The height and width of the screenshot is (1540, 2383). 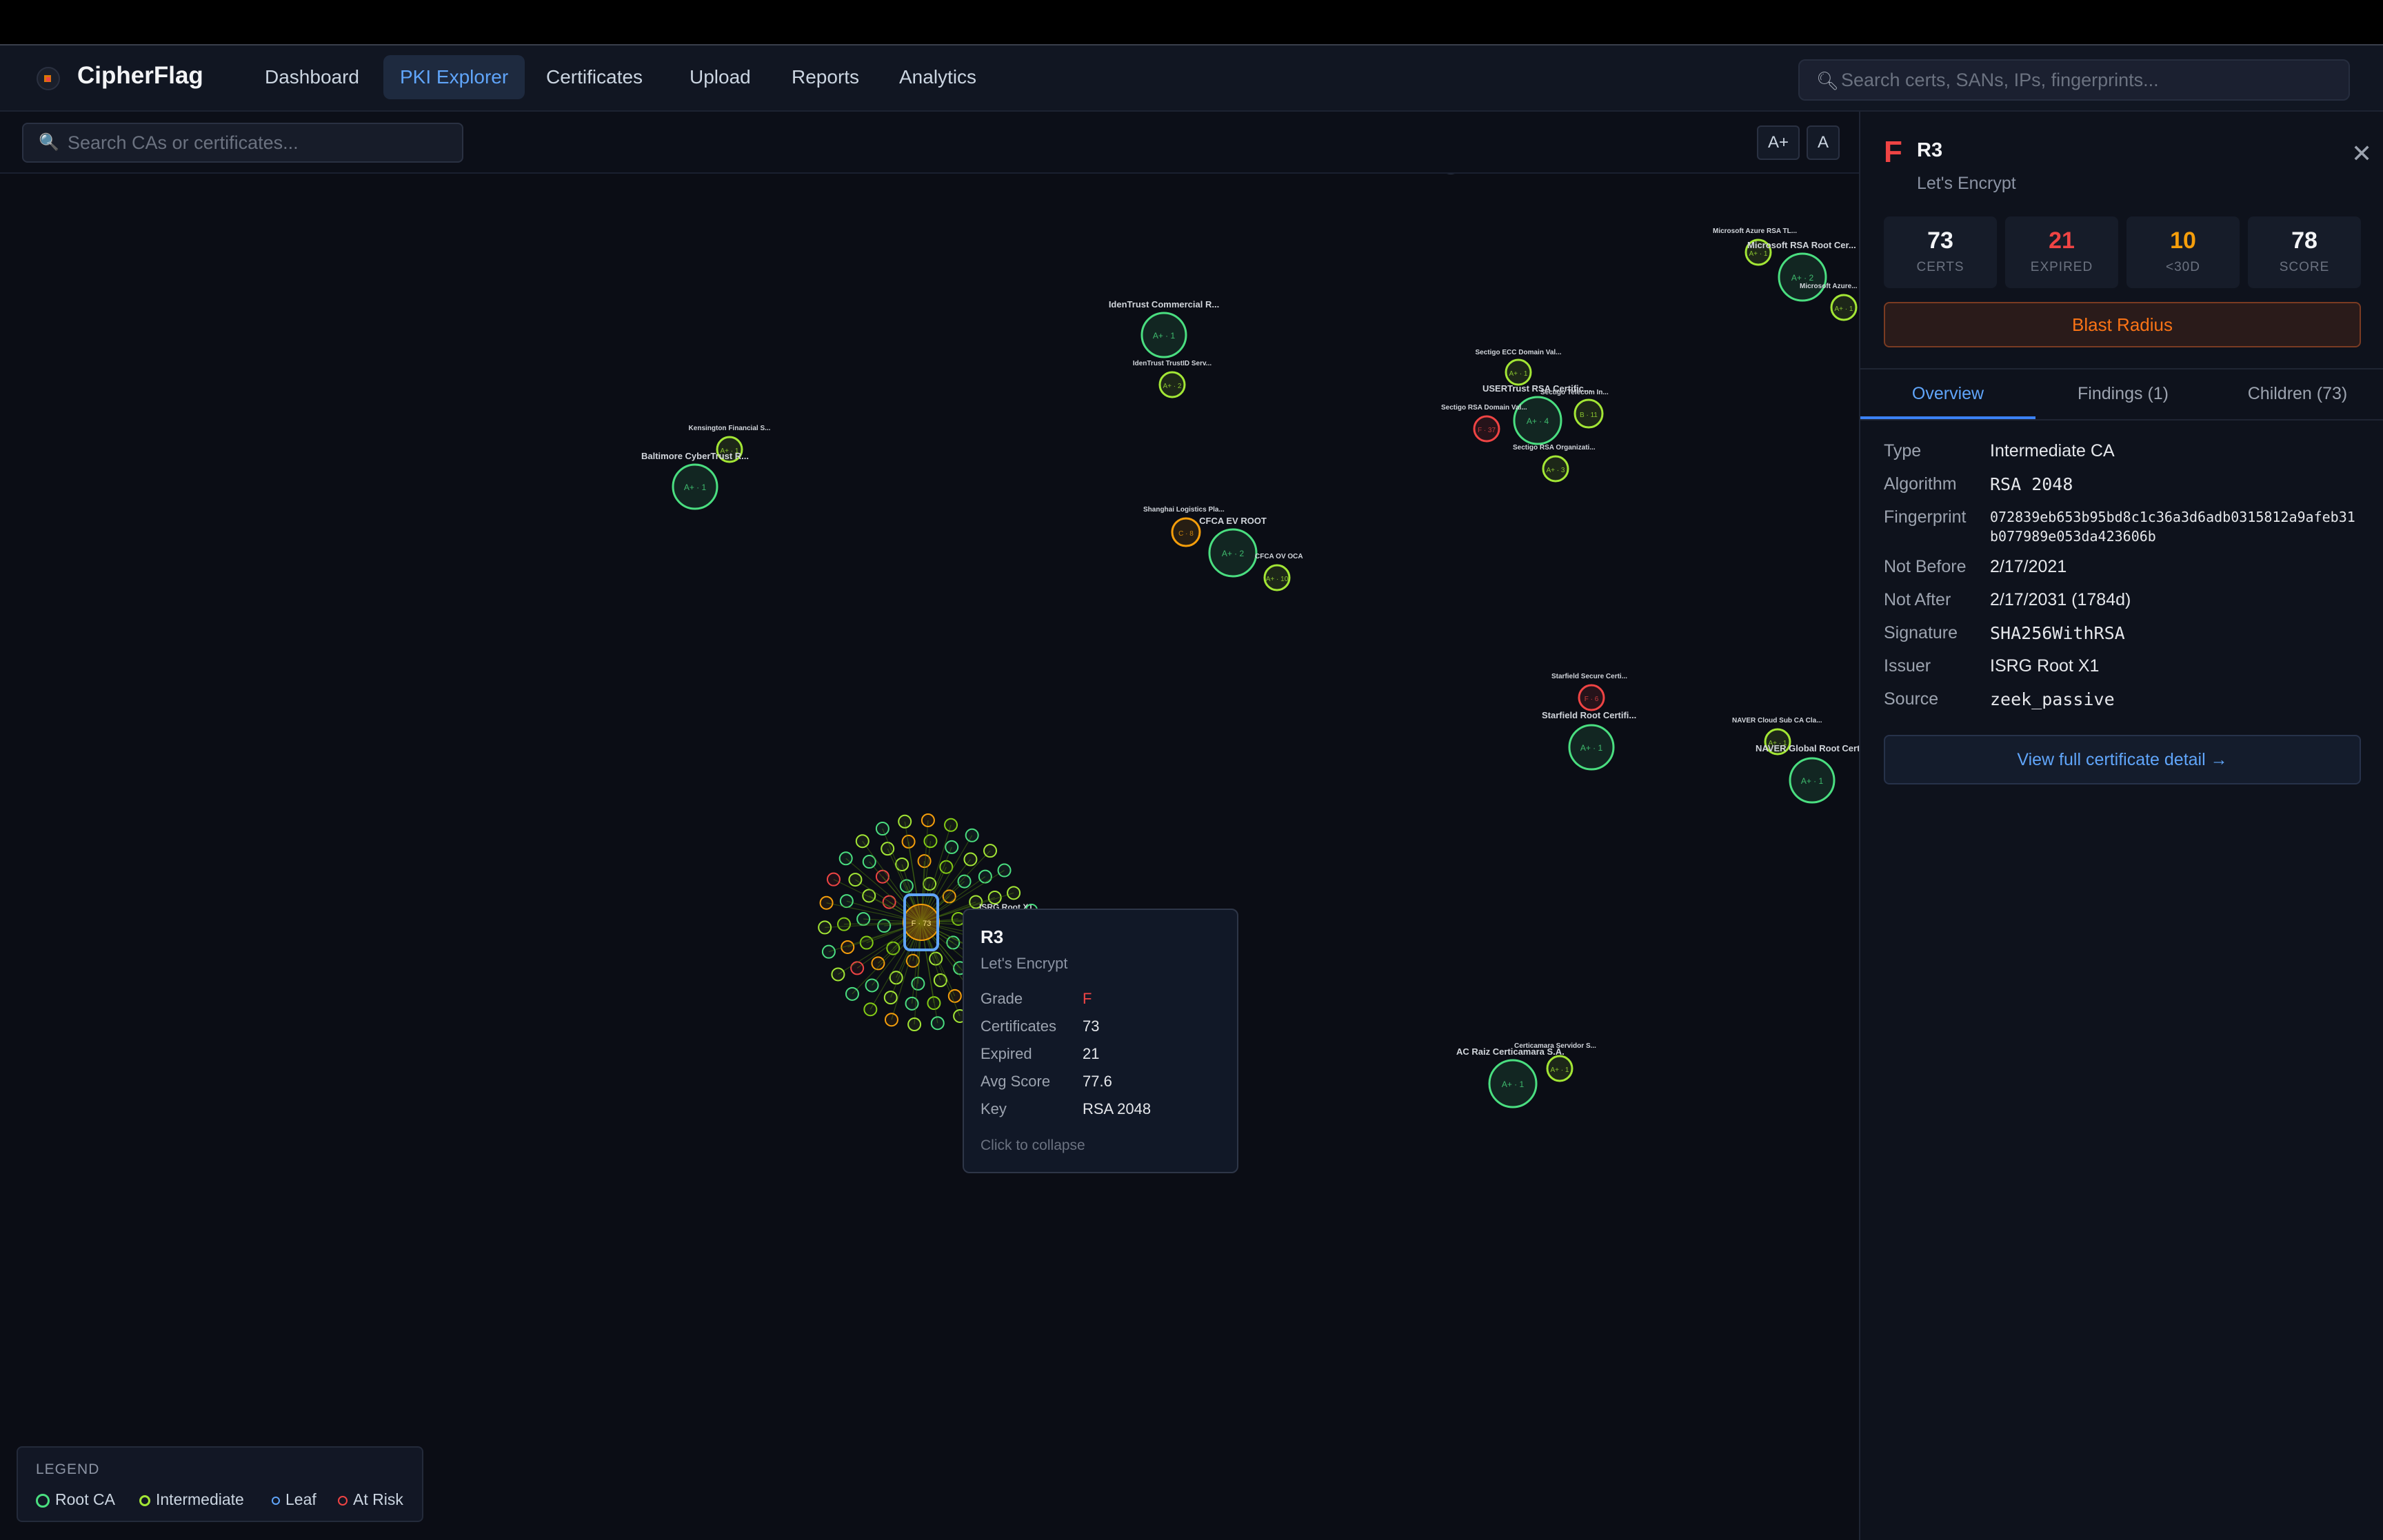 I want to click on global-search: 🔍︎, so click(x=2074, y=80).